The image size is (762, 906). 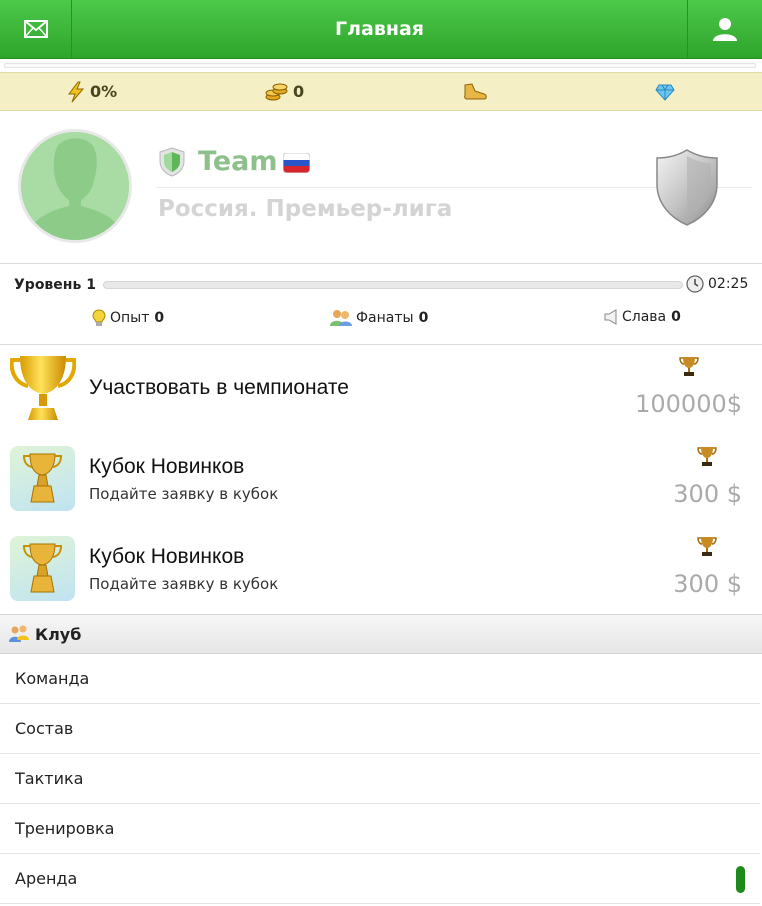 I want to click on page-title: Главная, so click(x=379, y=29).